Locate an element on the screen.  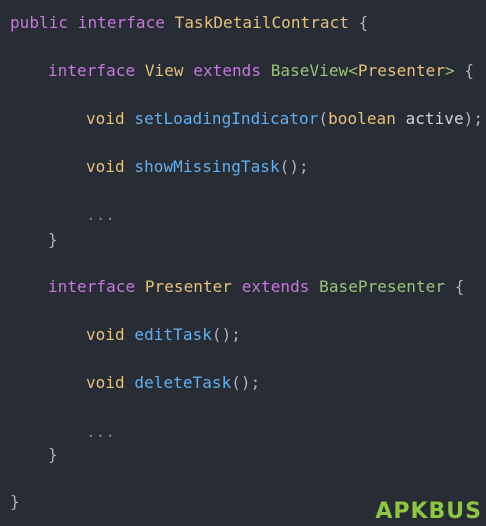
watermark-logo: APKBUS is located at coordinates (428, 511).